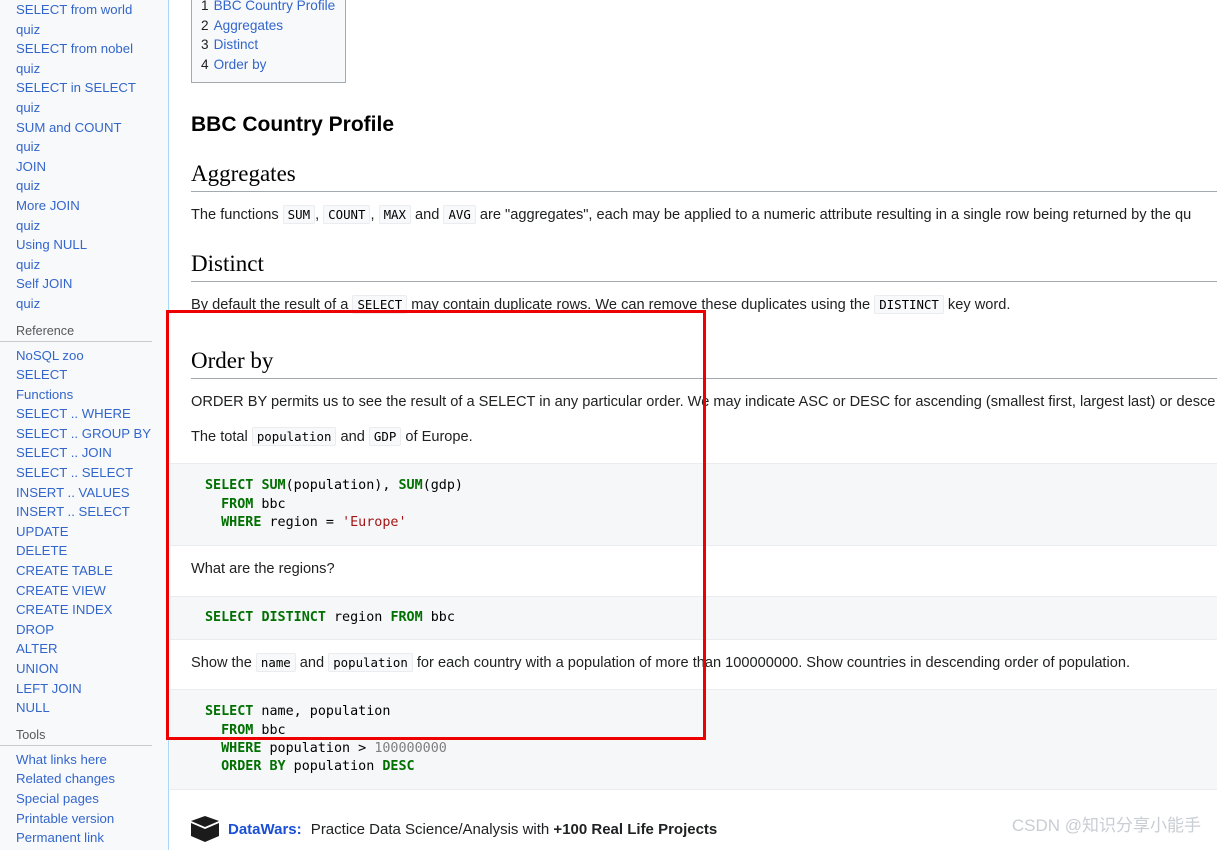  What do you see at coordinates (385, 437) in the screenshot?
I see `inline-code-gdp: GDP` at bounding box center [385, 437].